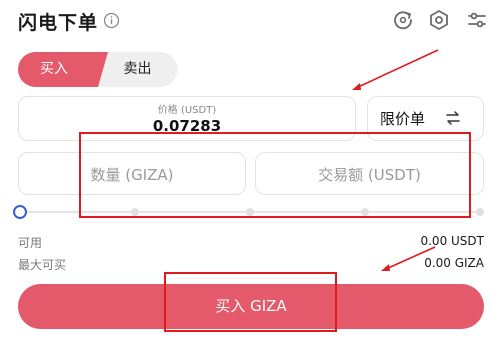 The height and width of the screenshot is (357, 500). What do you see at coordinates (30, 243) in the screenshot?
I see `available-label: 可用` at bounding box center [30, 243].